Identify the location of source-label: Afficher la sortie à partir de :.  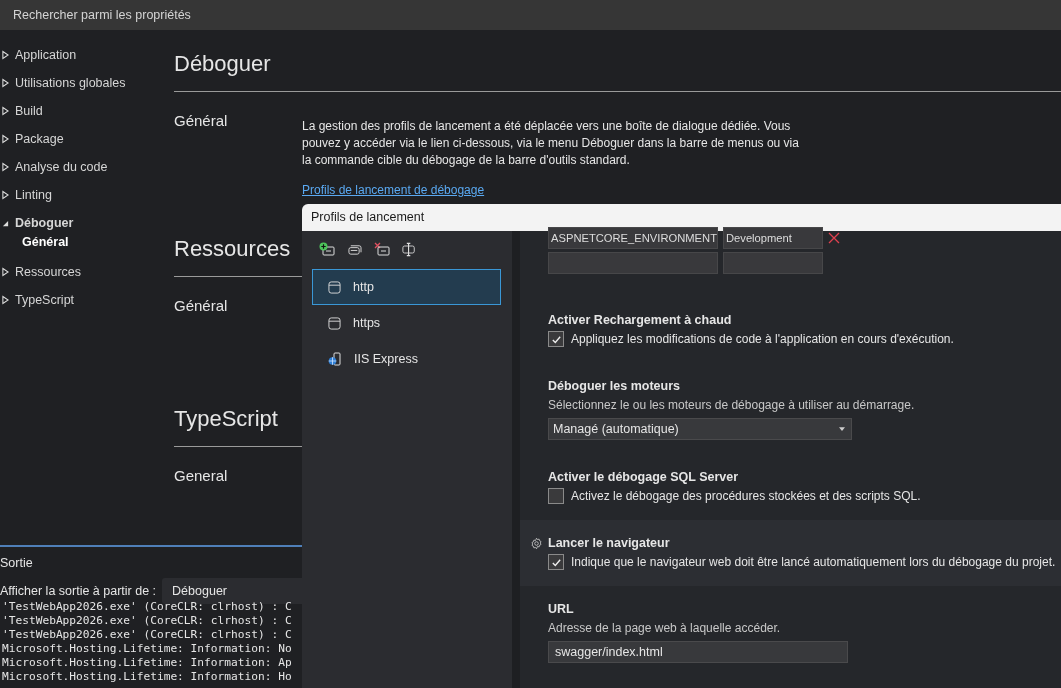
(79, 591).